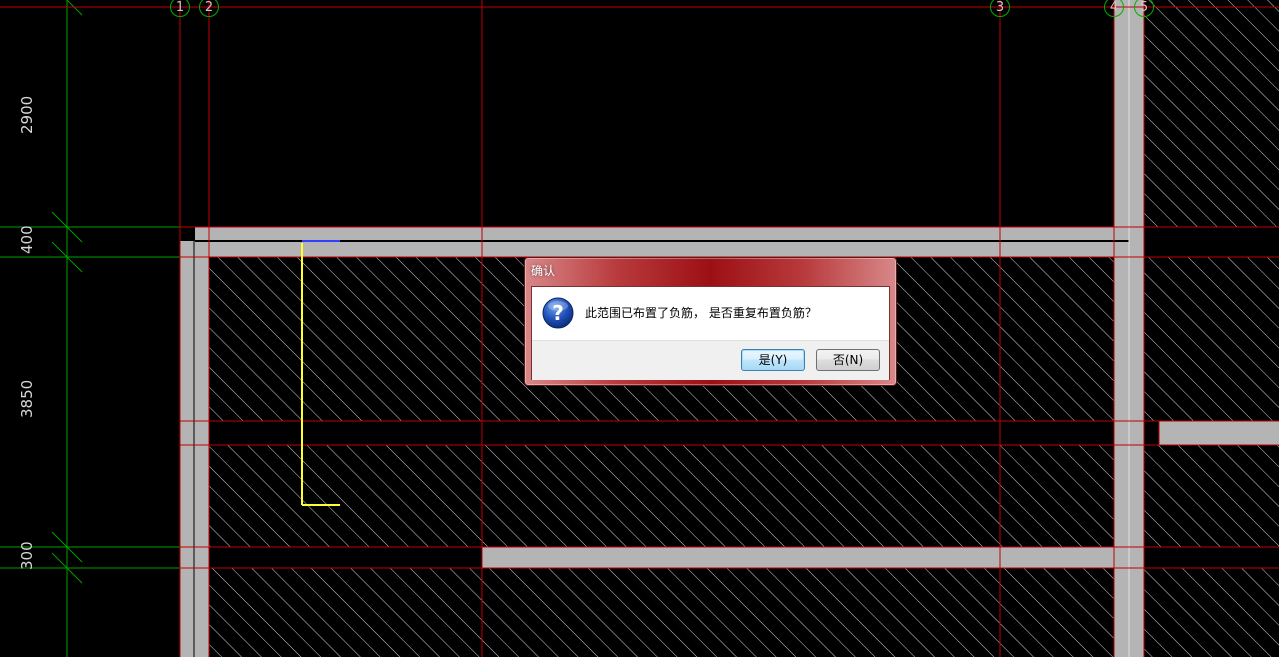  What do you see at coordinates (543, 271) in the screenshot?
I see `dialog-title: 确认` at bounding box center [543, 271].